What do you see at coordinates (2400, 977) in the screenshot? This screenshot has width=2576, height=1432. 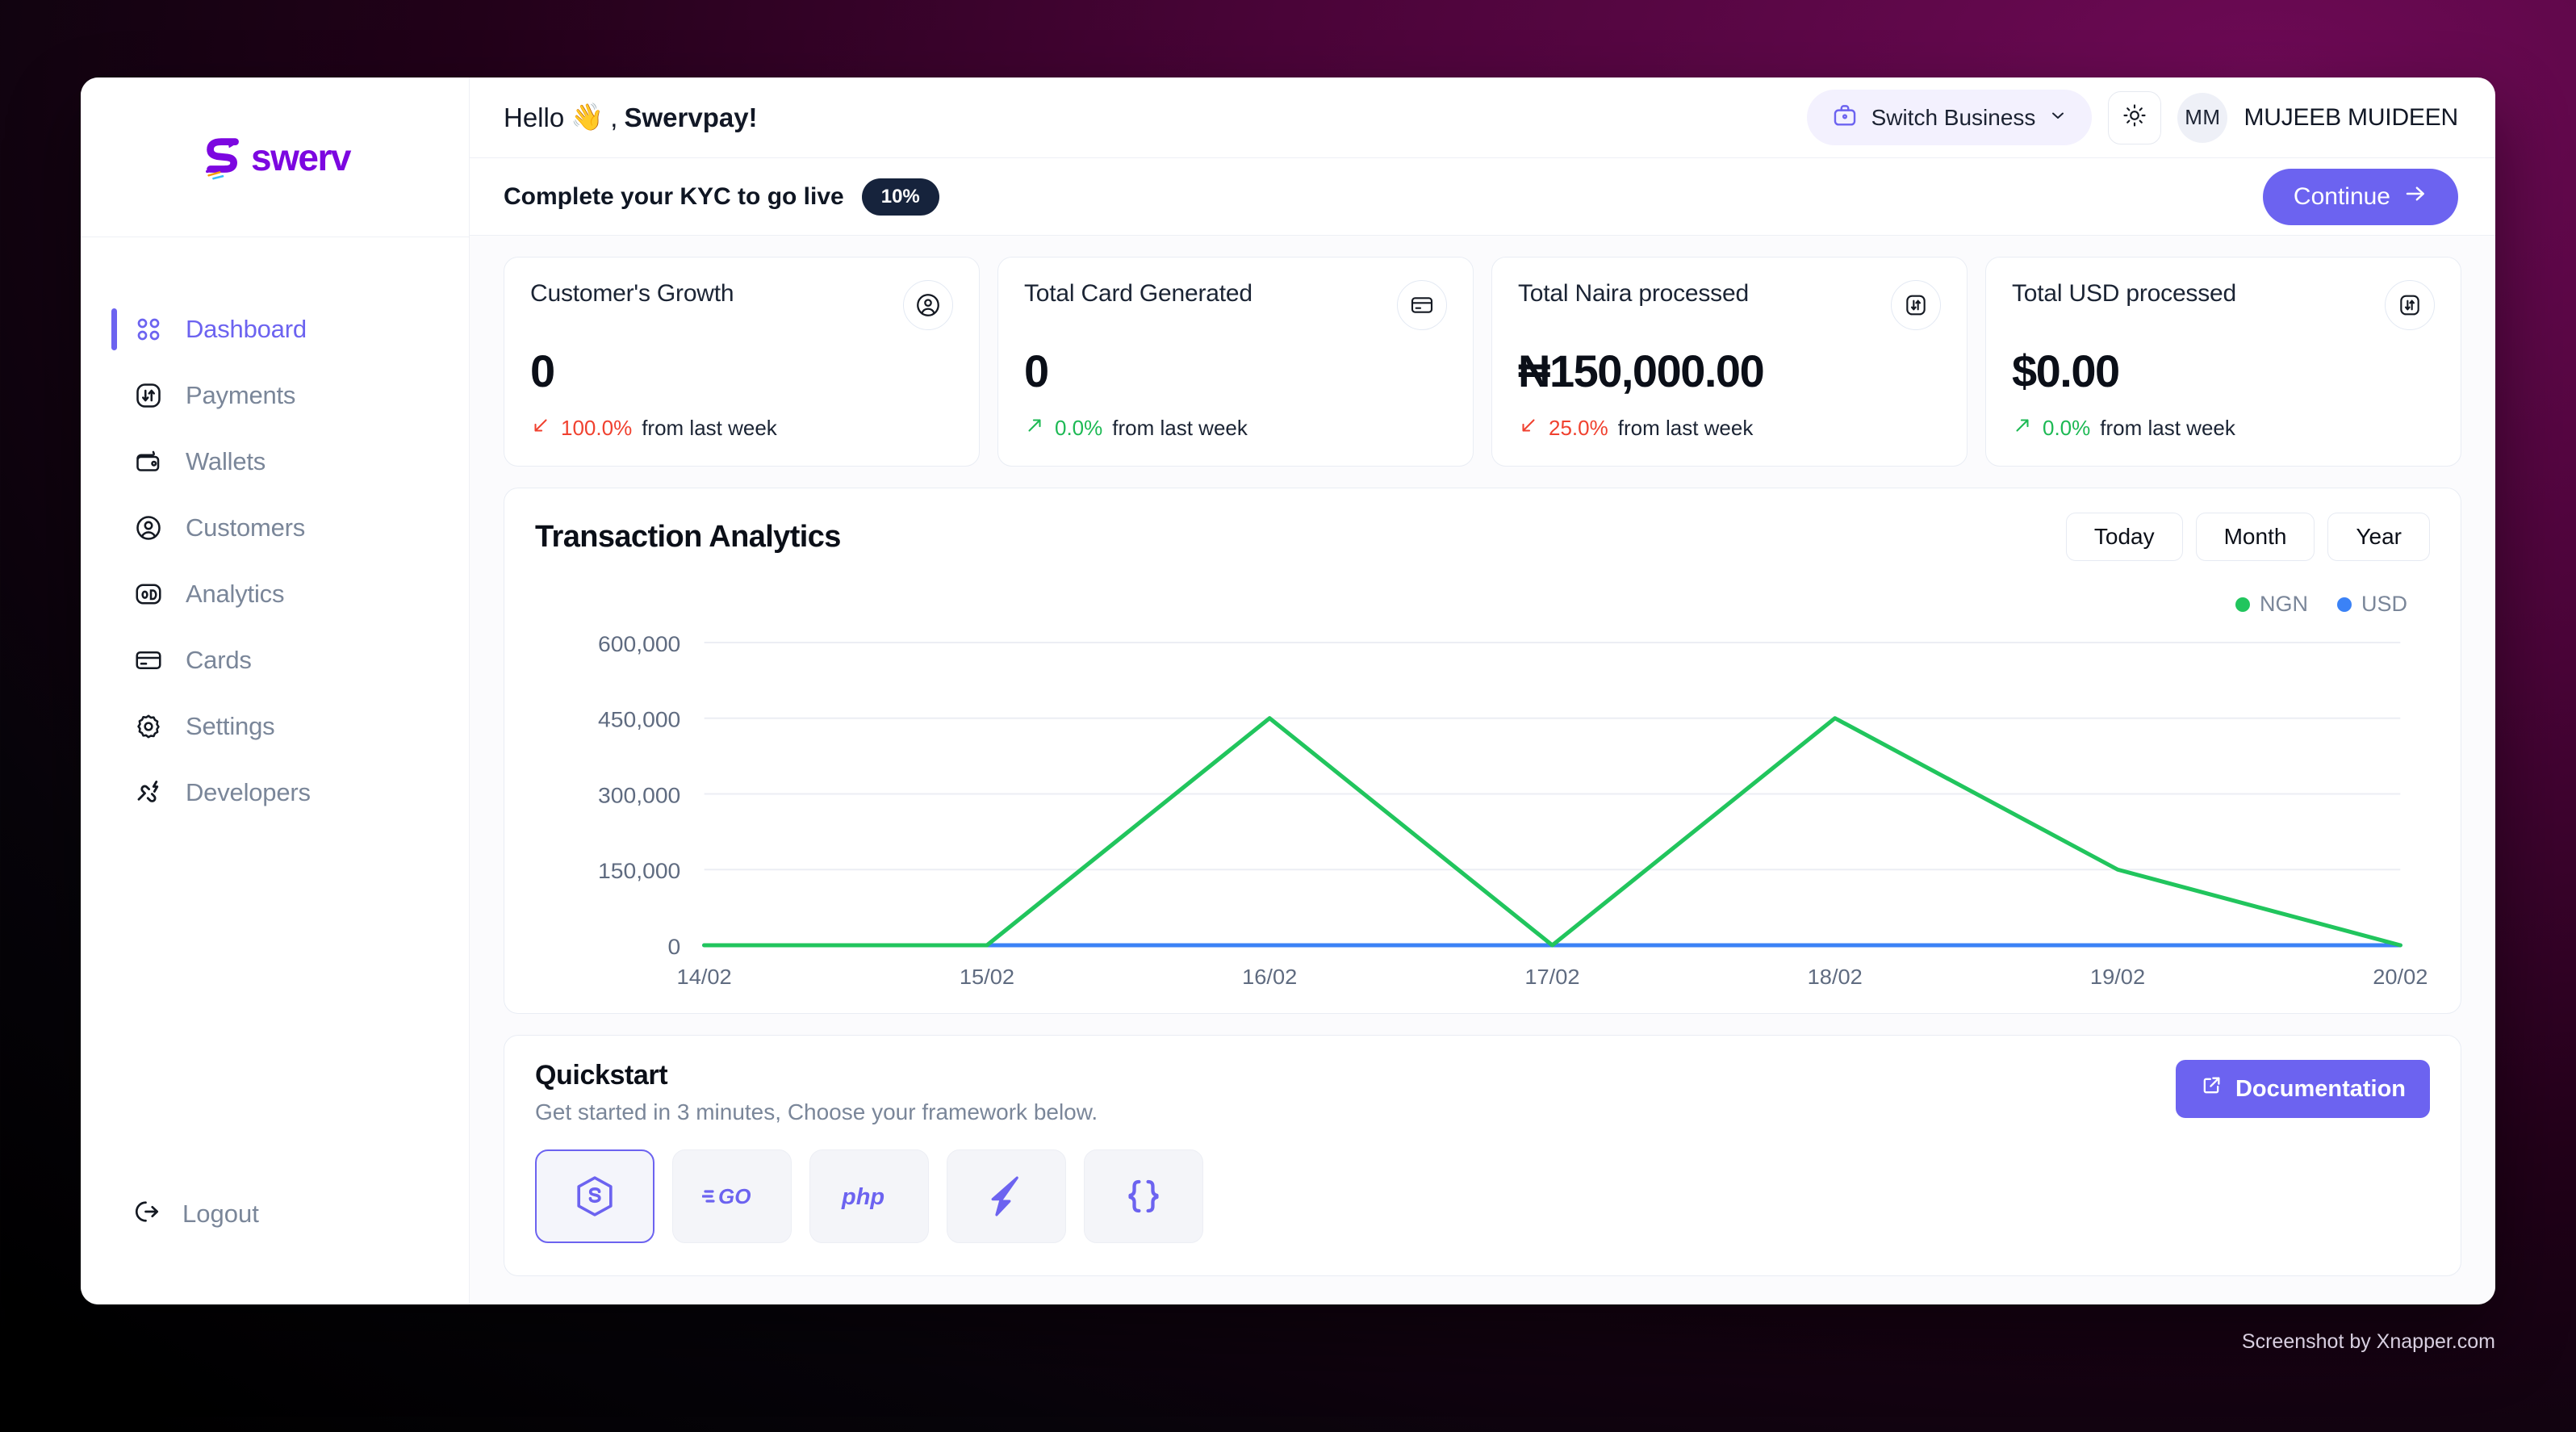 I see `svg-text: 20/02` at bounding box center [2400, 977].